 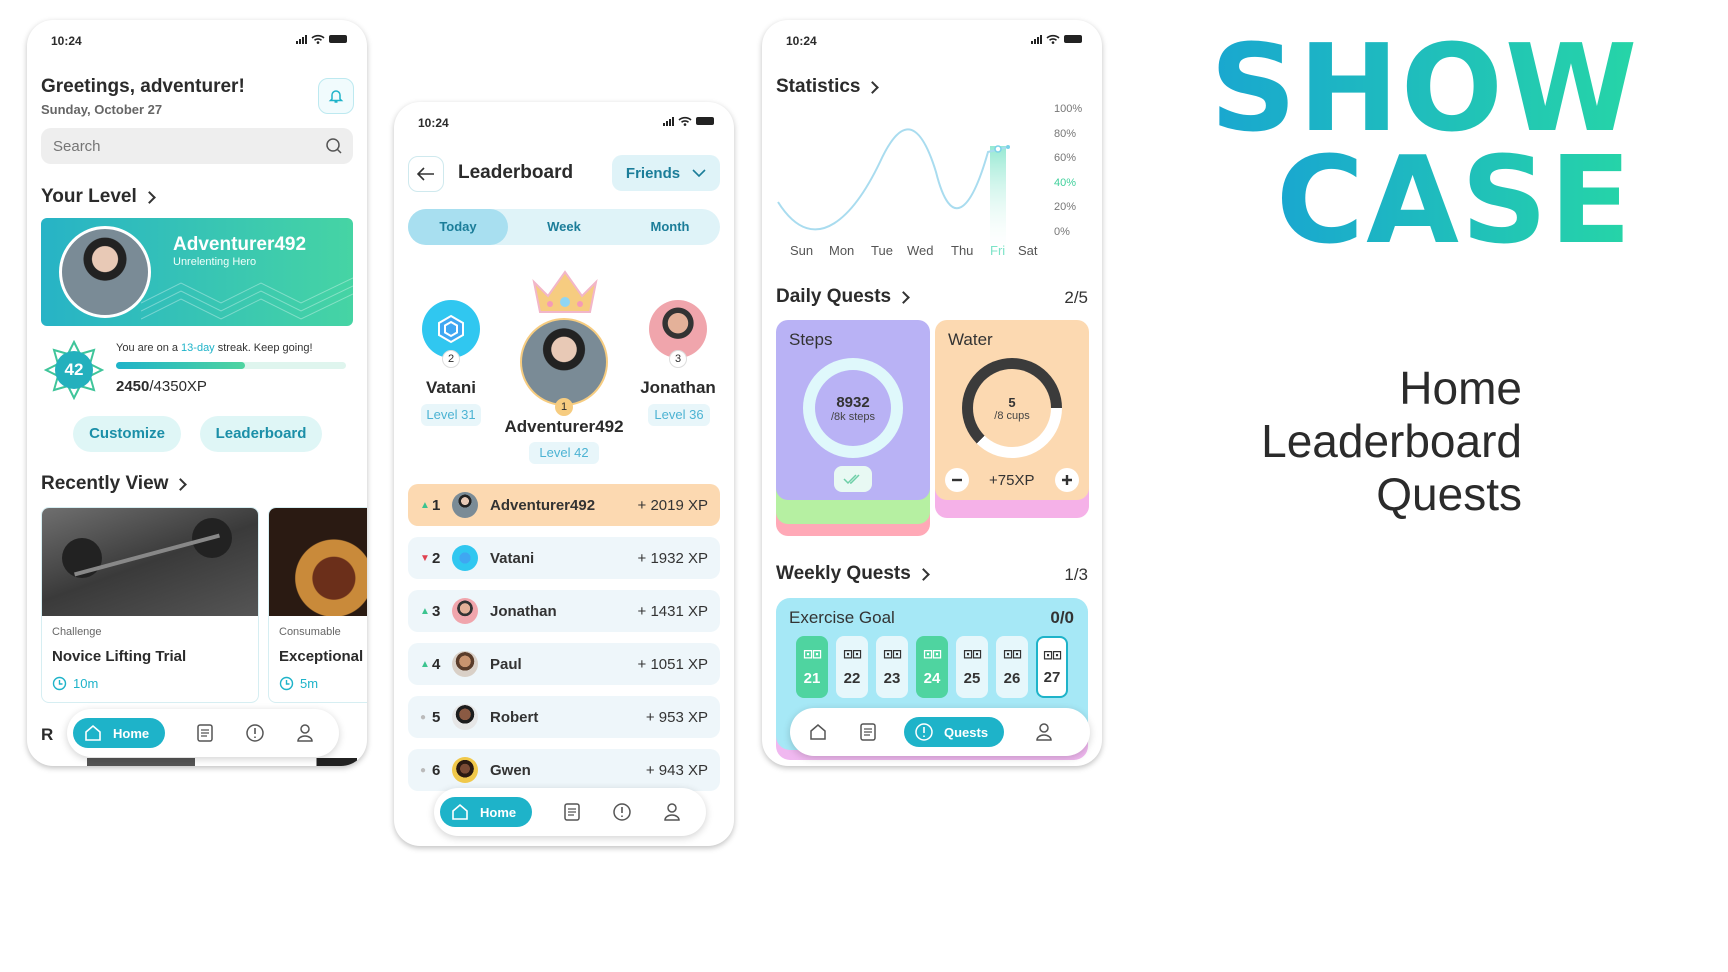 What do you see at coordinates (1454, 196) in the screenshot?
I see `showcase-title-line2: CASE` at bounding box center [1454, 196].